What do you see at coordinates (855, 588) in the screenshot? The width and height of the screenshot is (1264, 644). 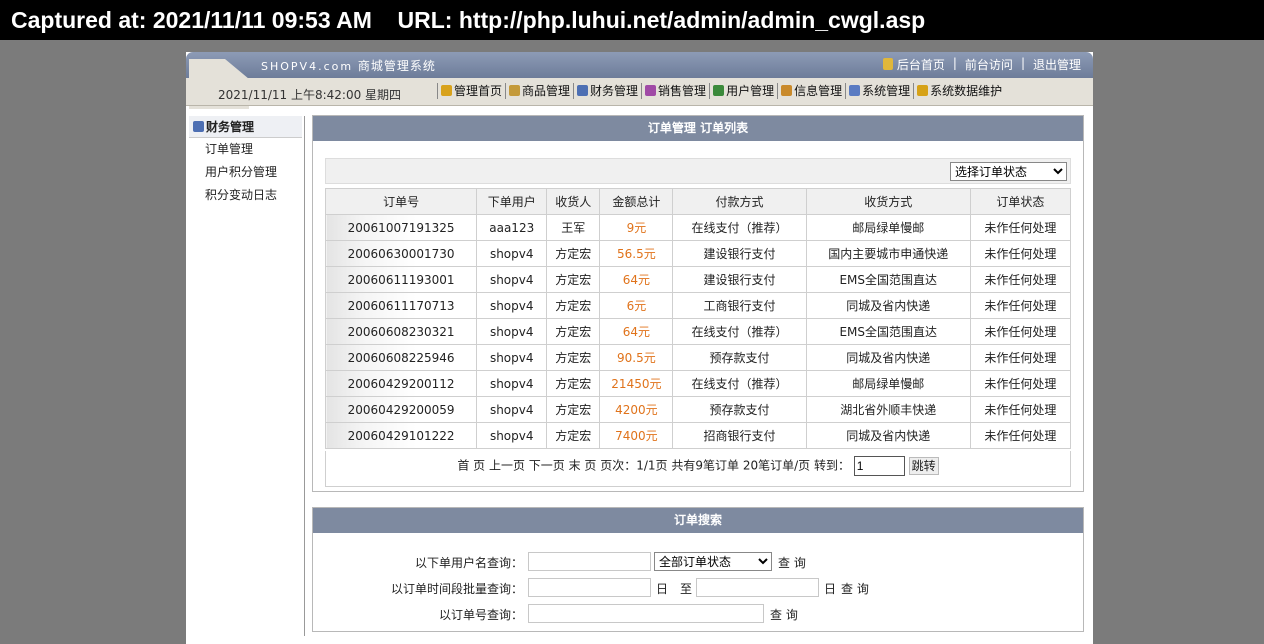 I see `search-date-query-button: 查 询` at bounding box center [855, 588].